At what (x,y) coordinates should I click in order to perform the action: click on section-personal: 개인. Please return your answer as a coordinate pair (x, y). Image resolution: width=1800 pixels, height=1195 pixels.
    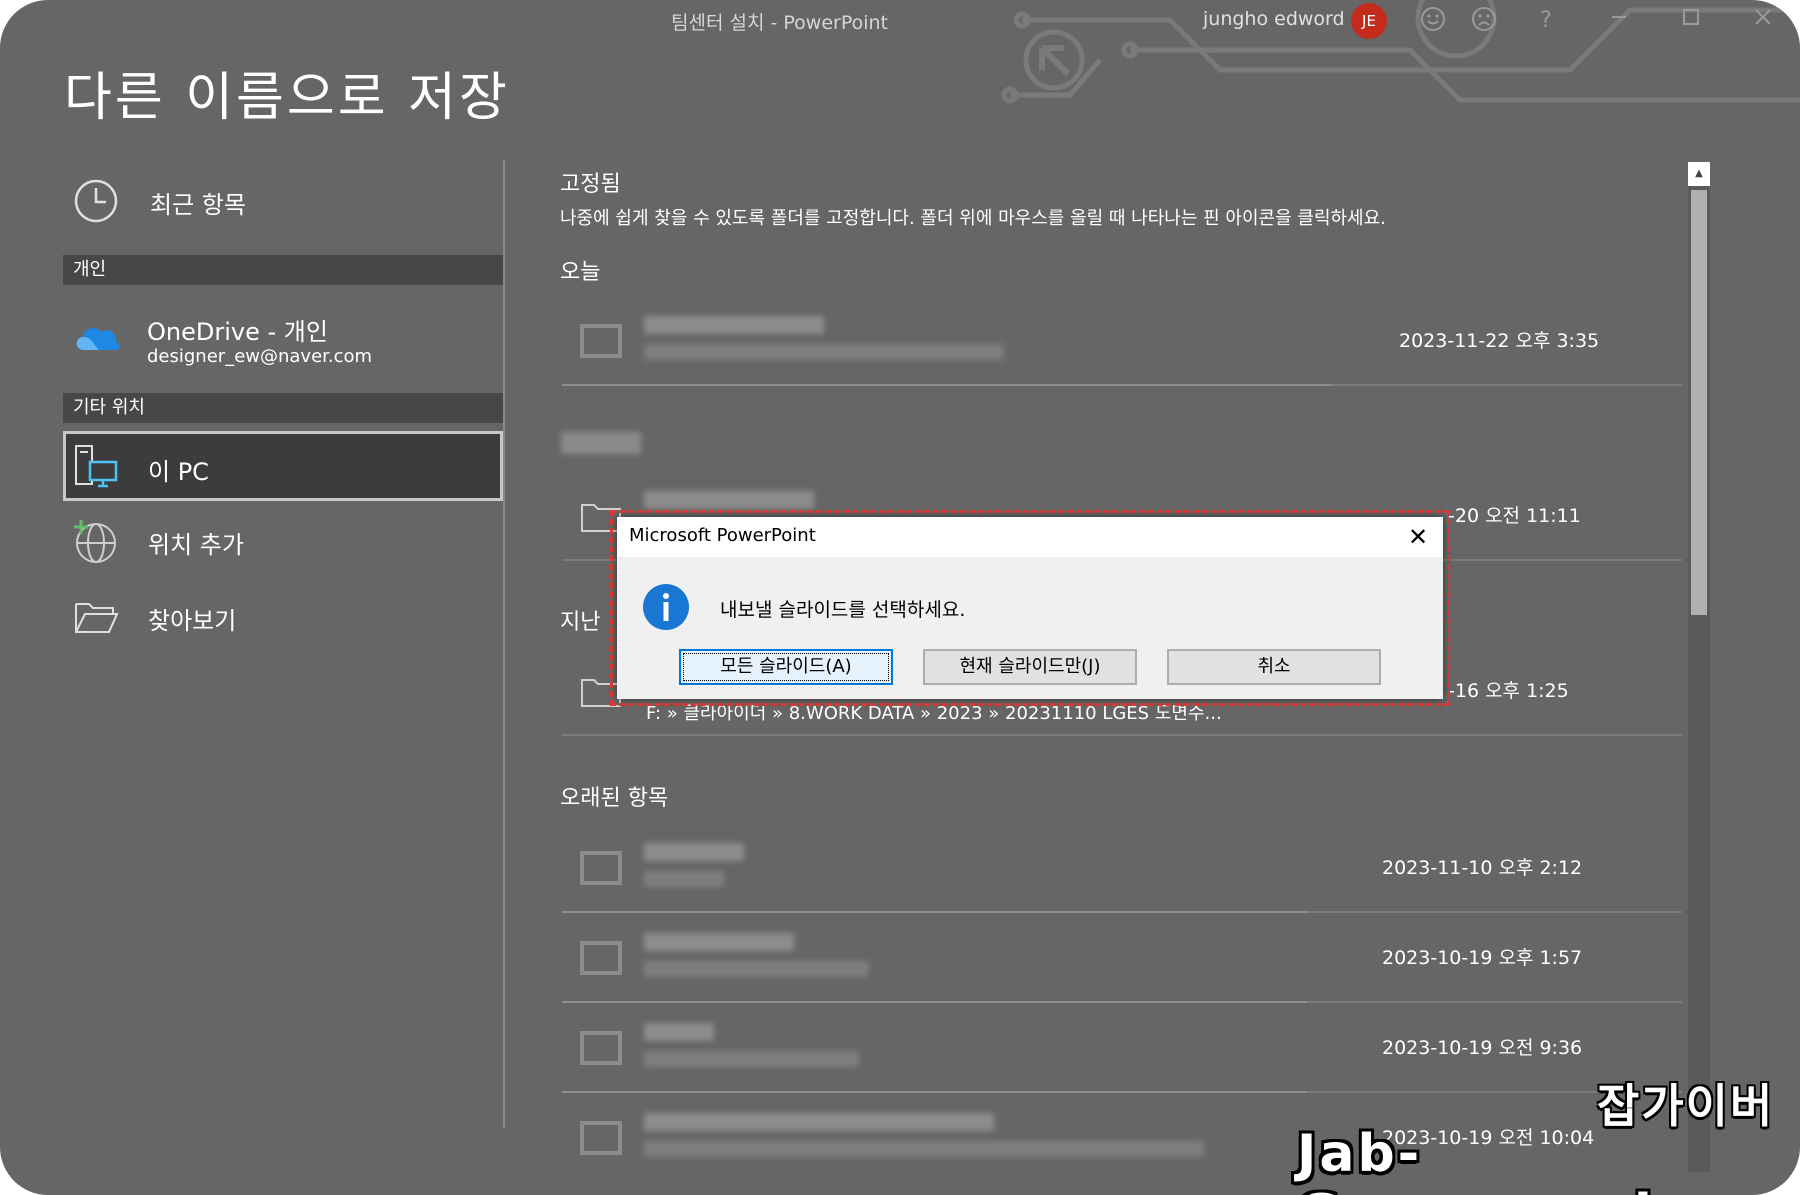
    Looking at the image, I should click on (283, 270).